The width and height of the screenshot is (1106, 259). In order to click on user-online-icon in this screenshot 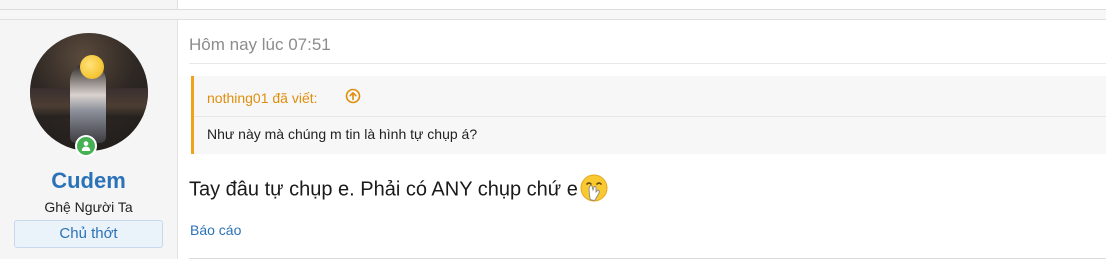, I will do `click(86, 146)`.